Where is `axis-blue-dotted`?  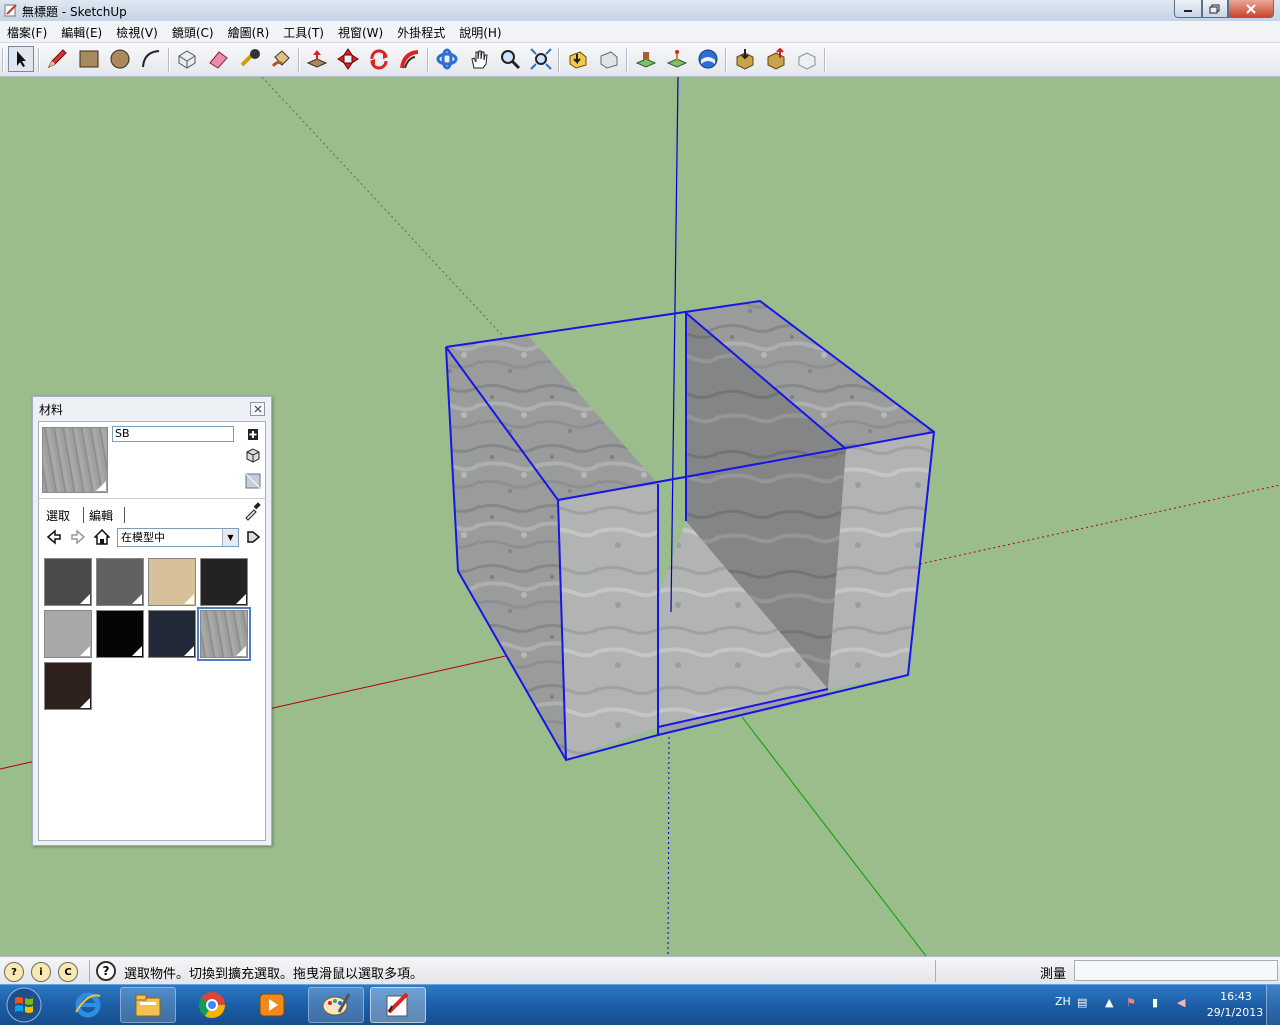 axis-blue-dotted is located at coordinates (668, 846).